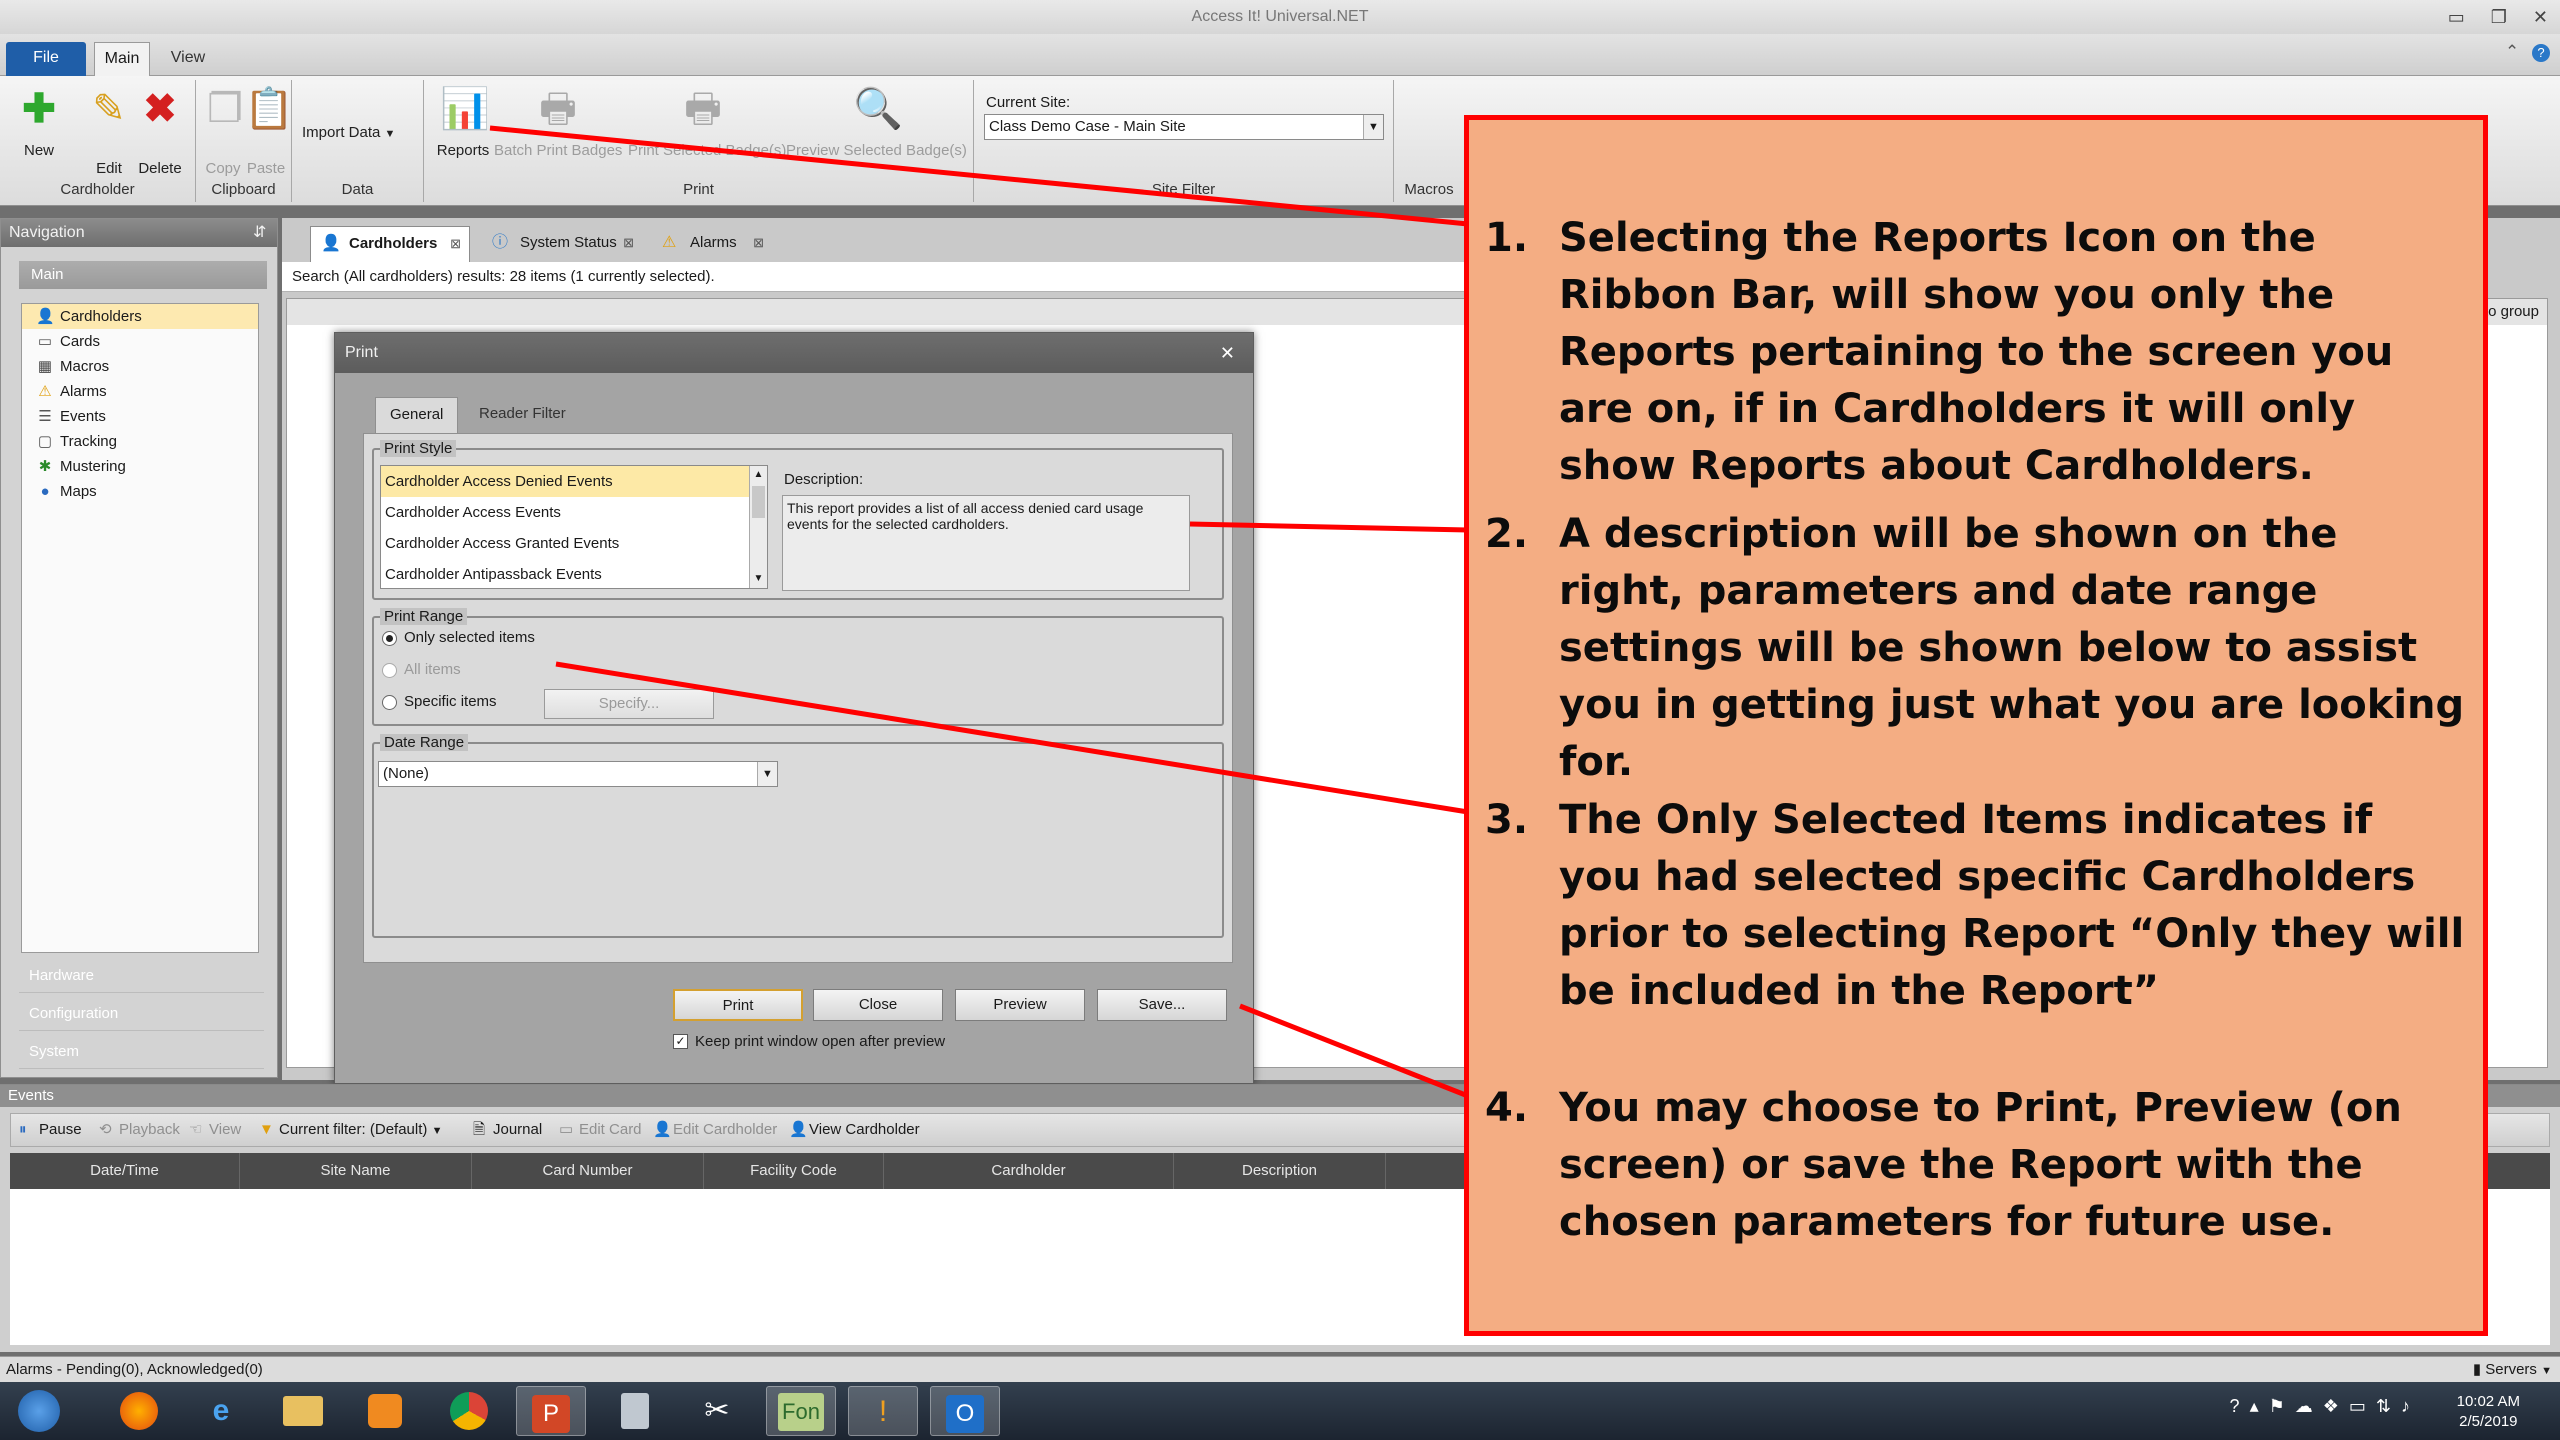 Image resolution: width=2560 pixels, height=1440 pixels. Describe the element at coordinates (965, 1411) in the screenshot. I see `outlook-icon: O` at that location.